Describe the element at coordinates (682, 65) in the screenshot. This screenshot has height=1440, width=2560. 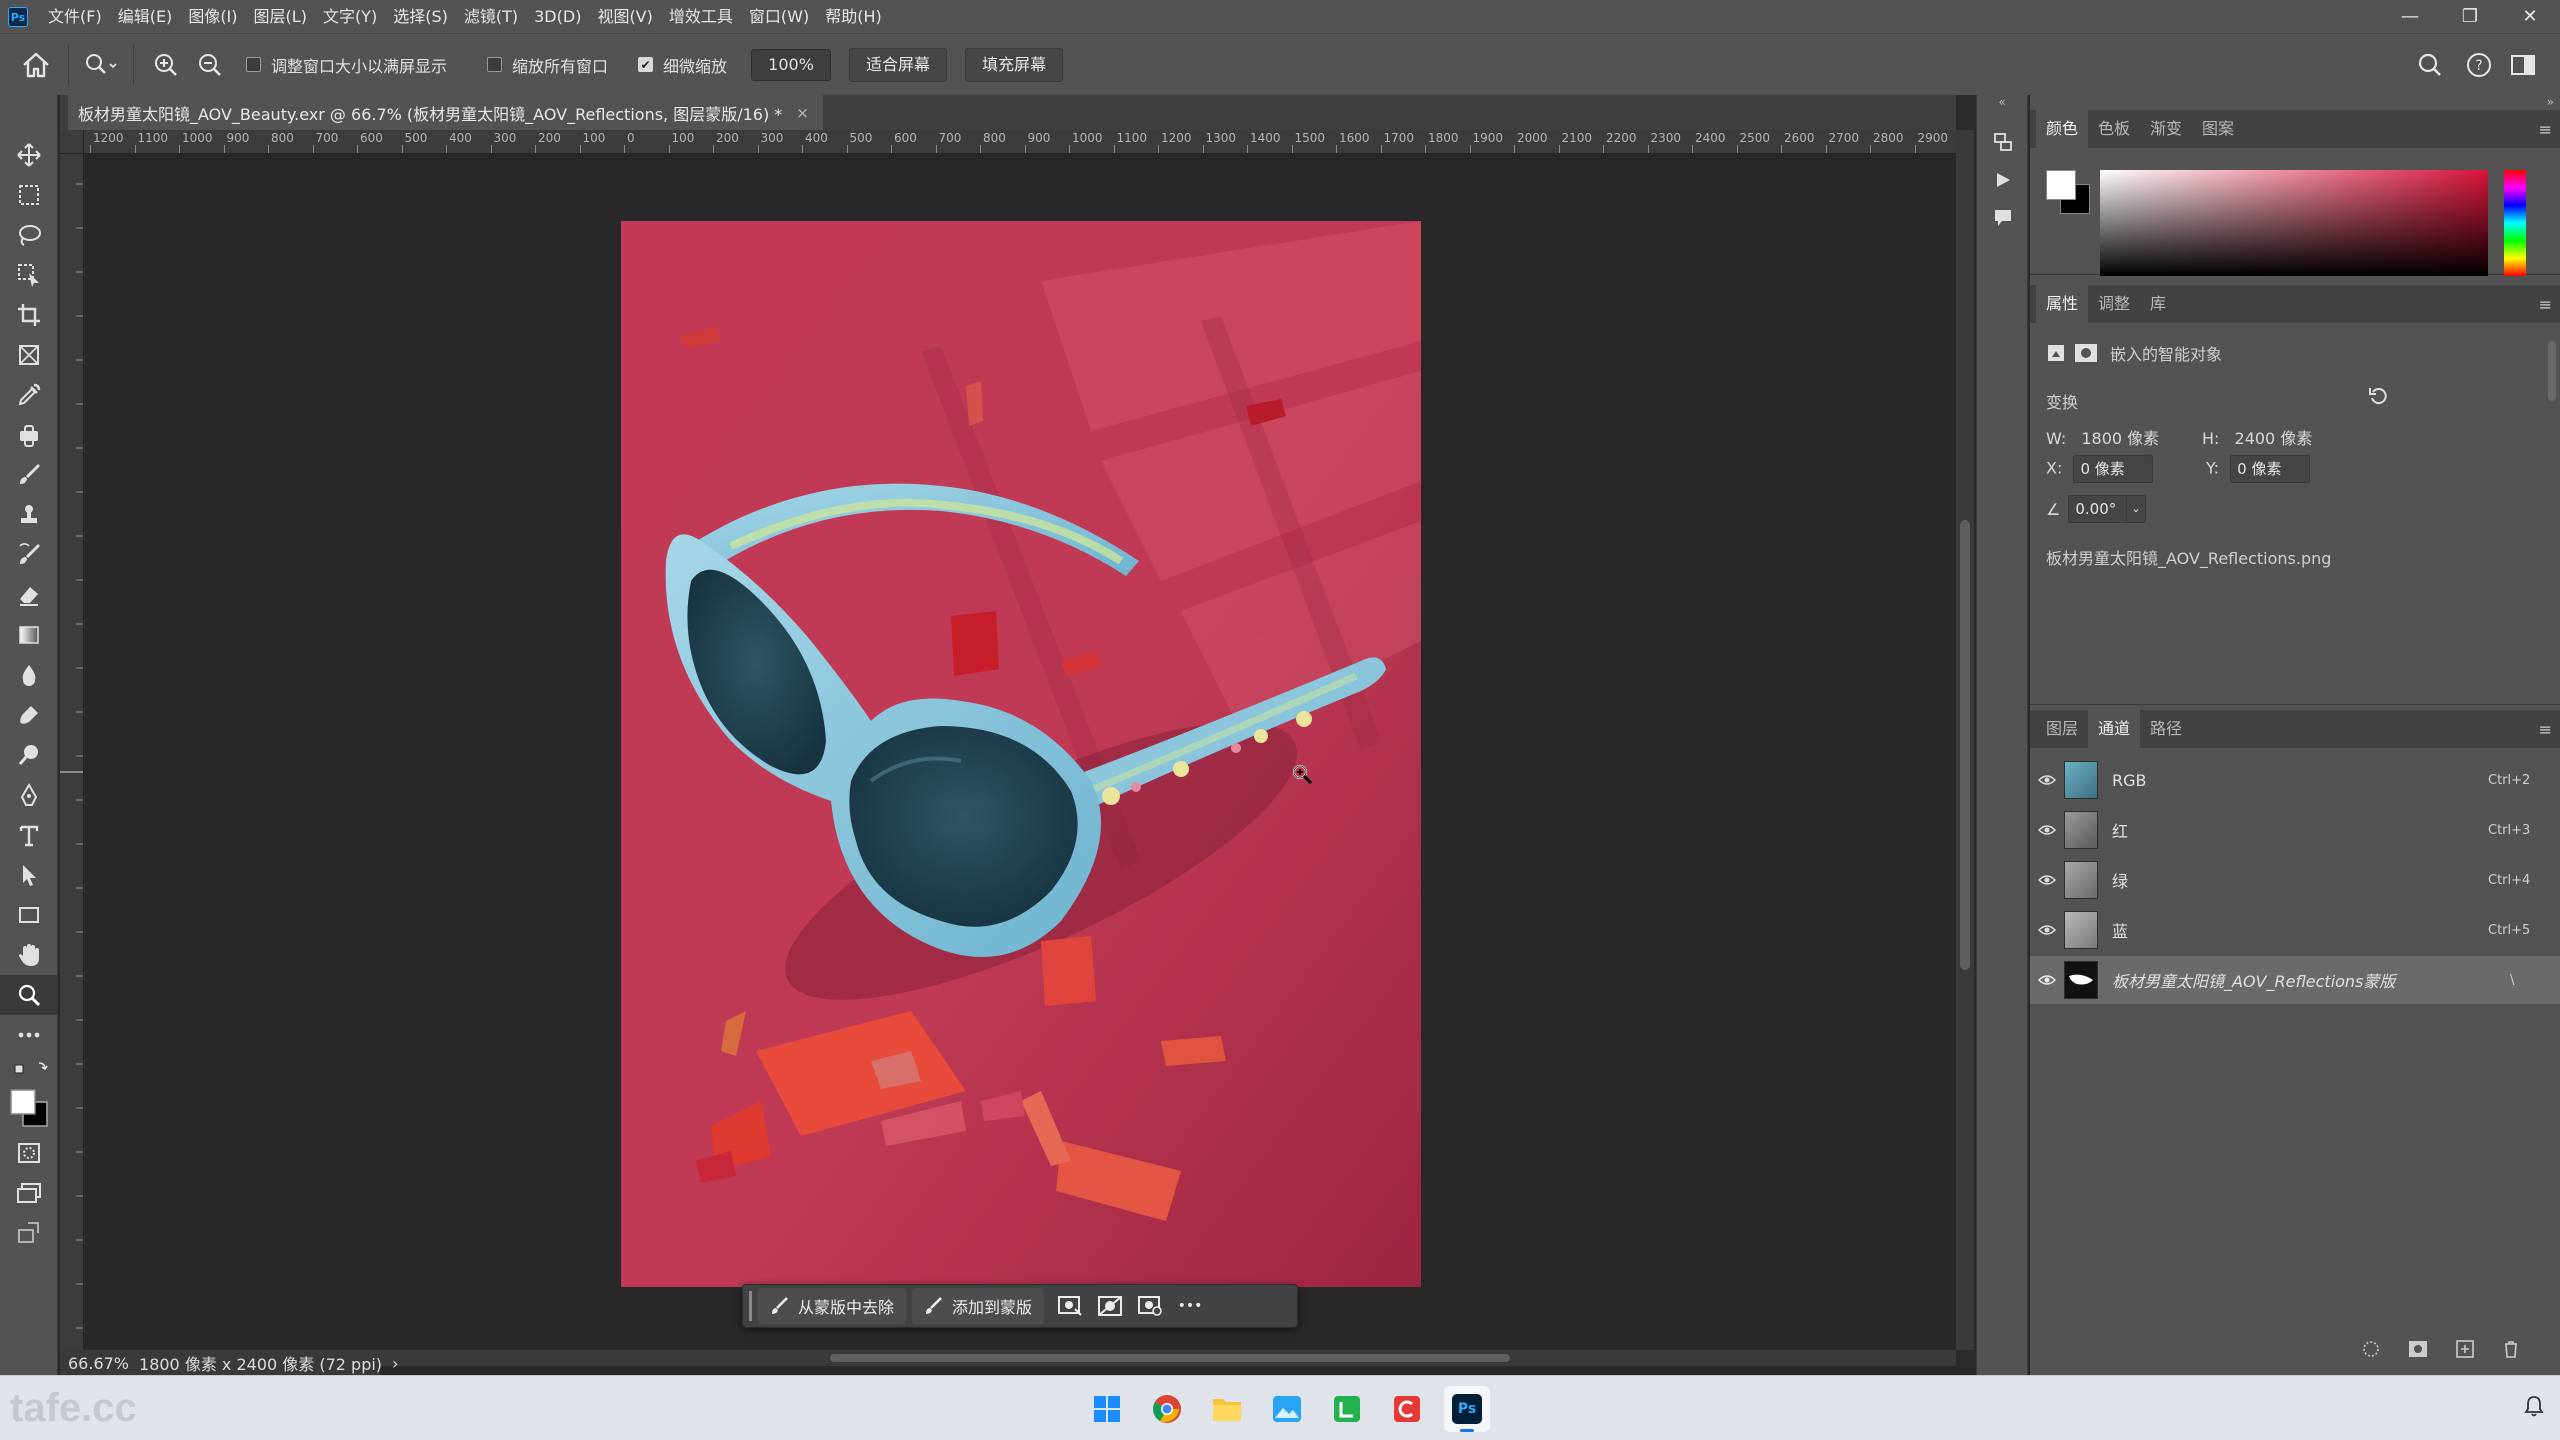
I see `scrubby-zoom-checkbox: ✔ 细微缩放` at that location.